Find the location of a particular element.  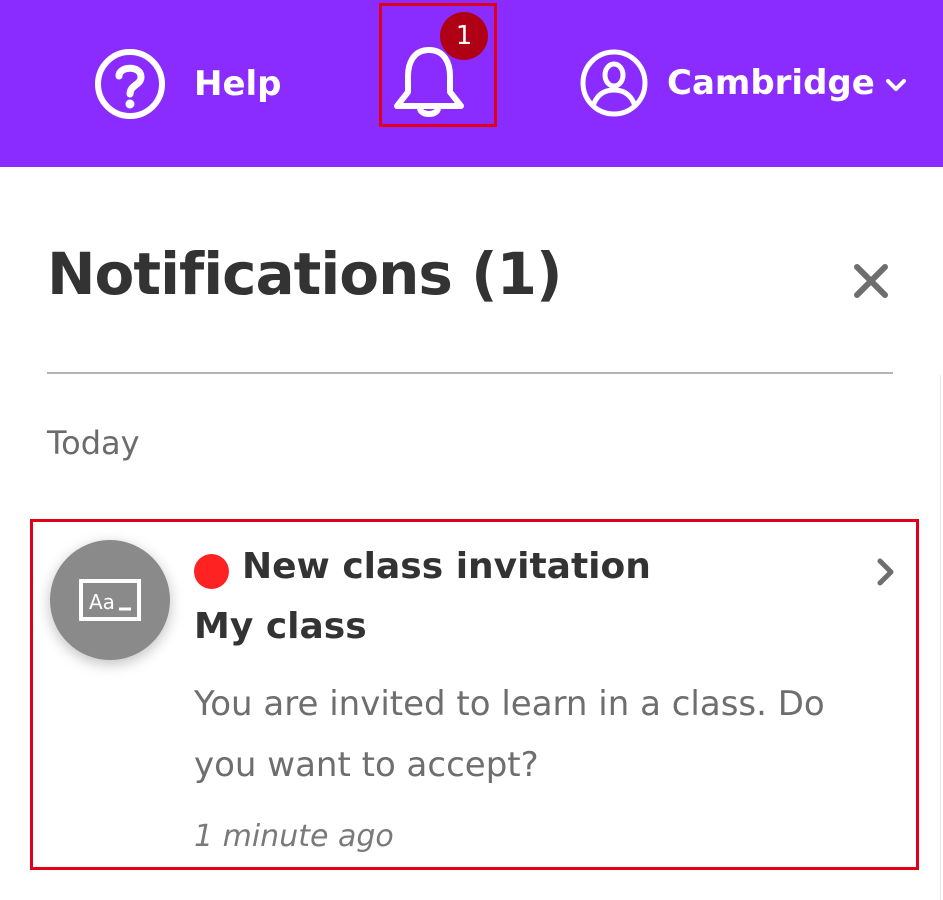

account-menu-button: Cambridge is located at coordinates (743, 83).